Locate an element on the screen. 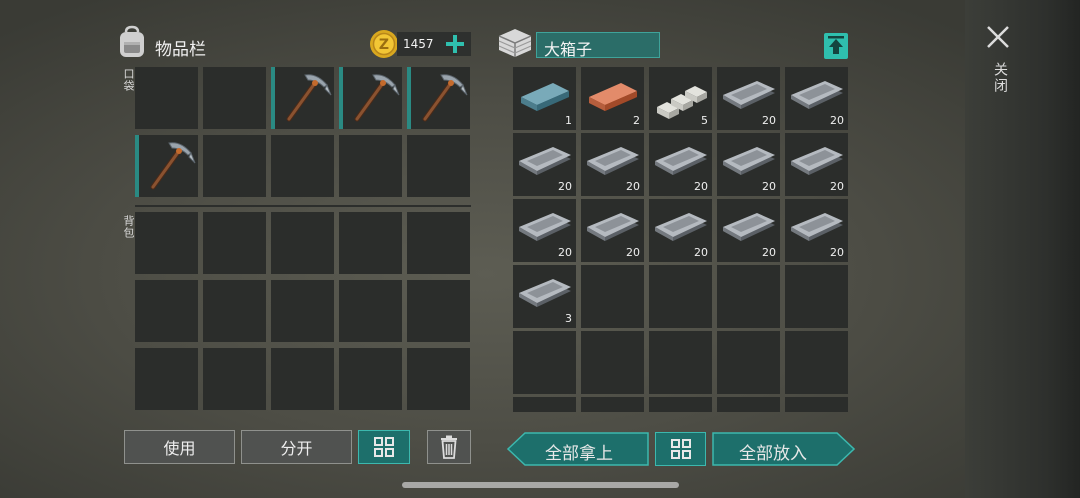  split-button: 分开 is located at coordinates (296, 447).